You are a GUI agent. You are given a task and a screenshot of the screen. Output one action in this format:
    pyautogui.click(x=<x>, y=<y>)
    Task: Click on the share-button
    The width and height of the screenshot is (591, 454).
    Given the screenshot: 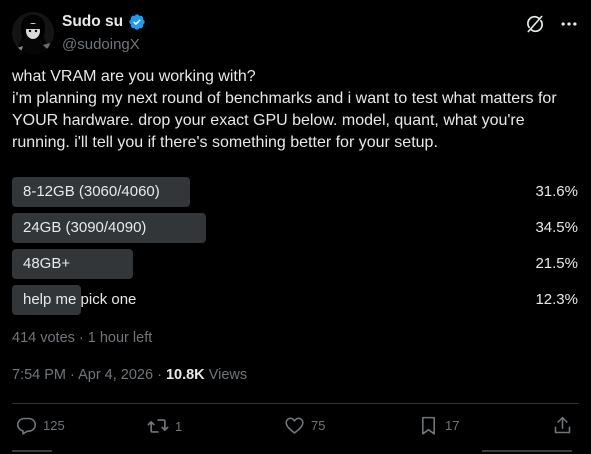 What is the action you would take?
    pyautogui.click(x=562, y=425)
    